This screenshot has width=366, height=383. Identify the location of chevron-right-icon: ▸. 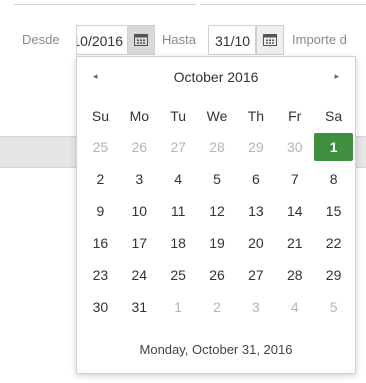
(336, 76).